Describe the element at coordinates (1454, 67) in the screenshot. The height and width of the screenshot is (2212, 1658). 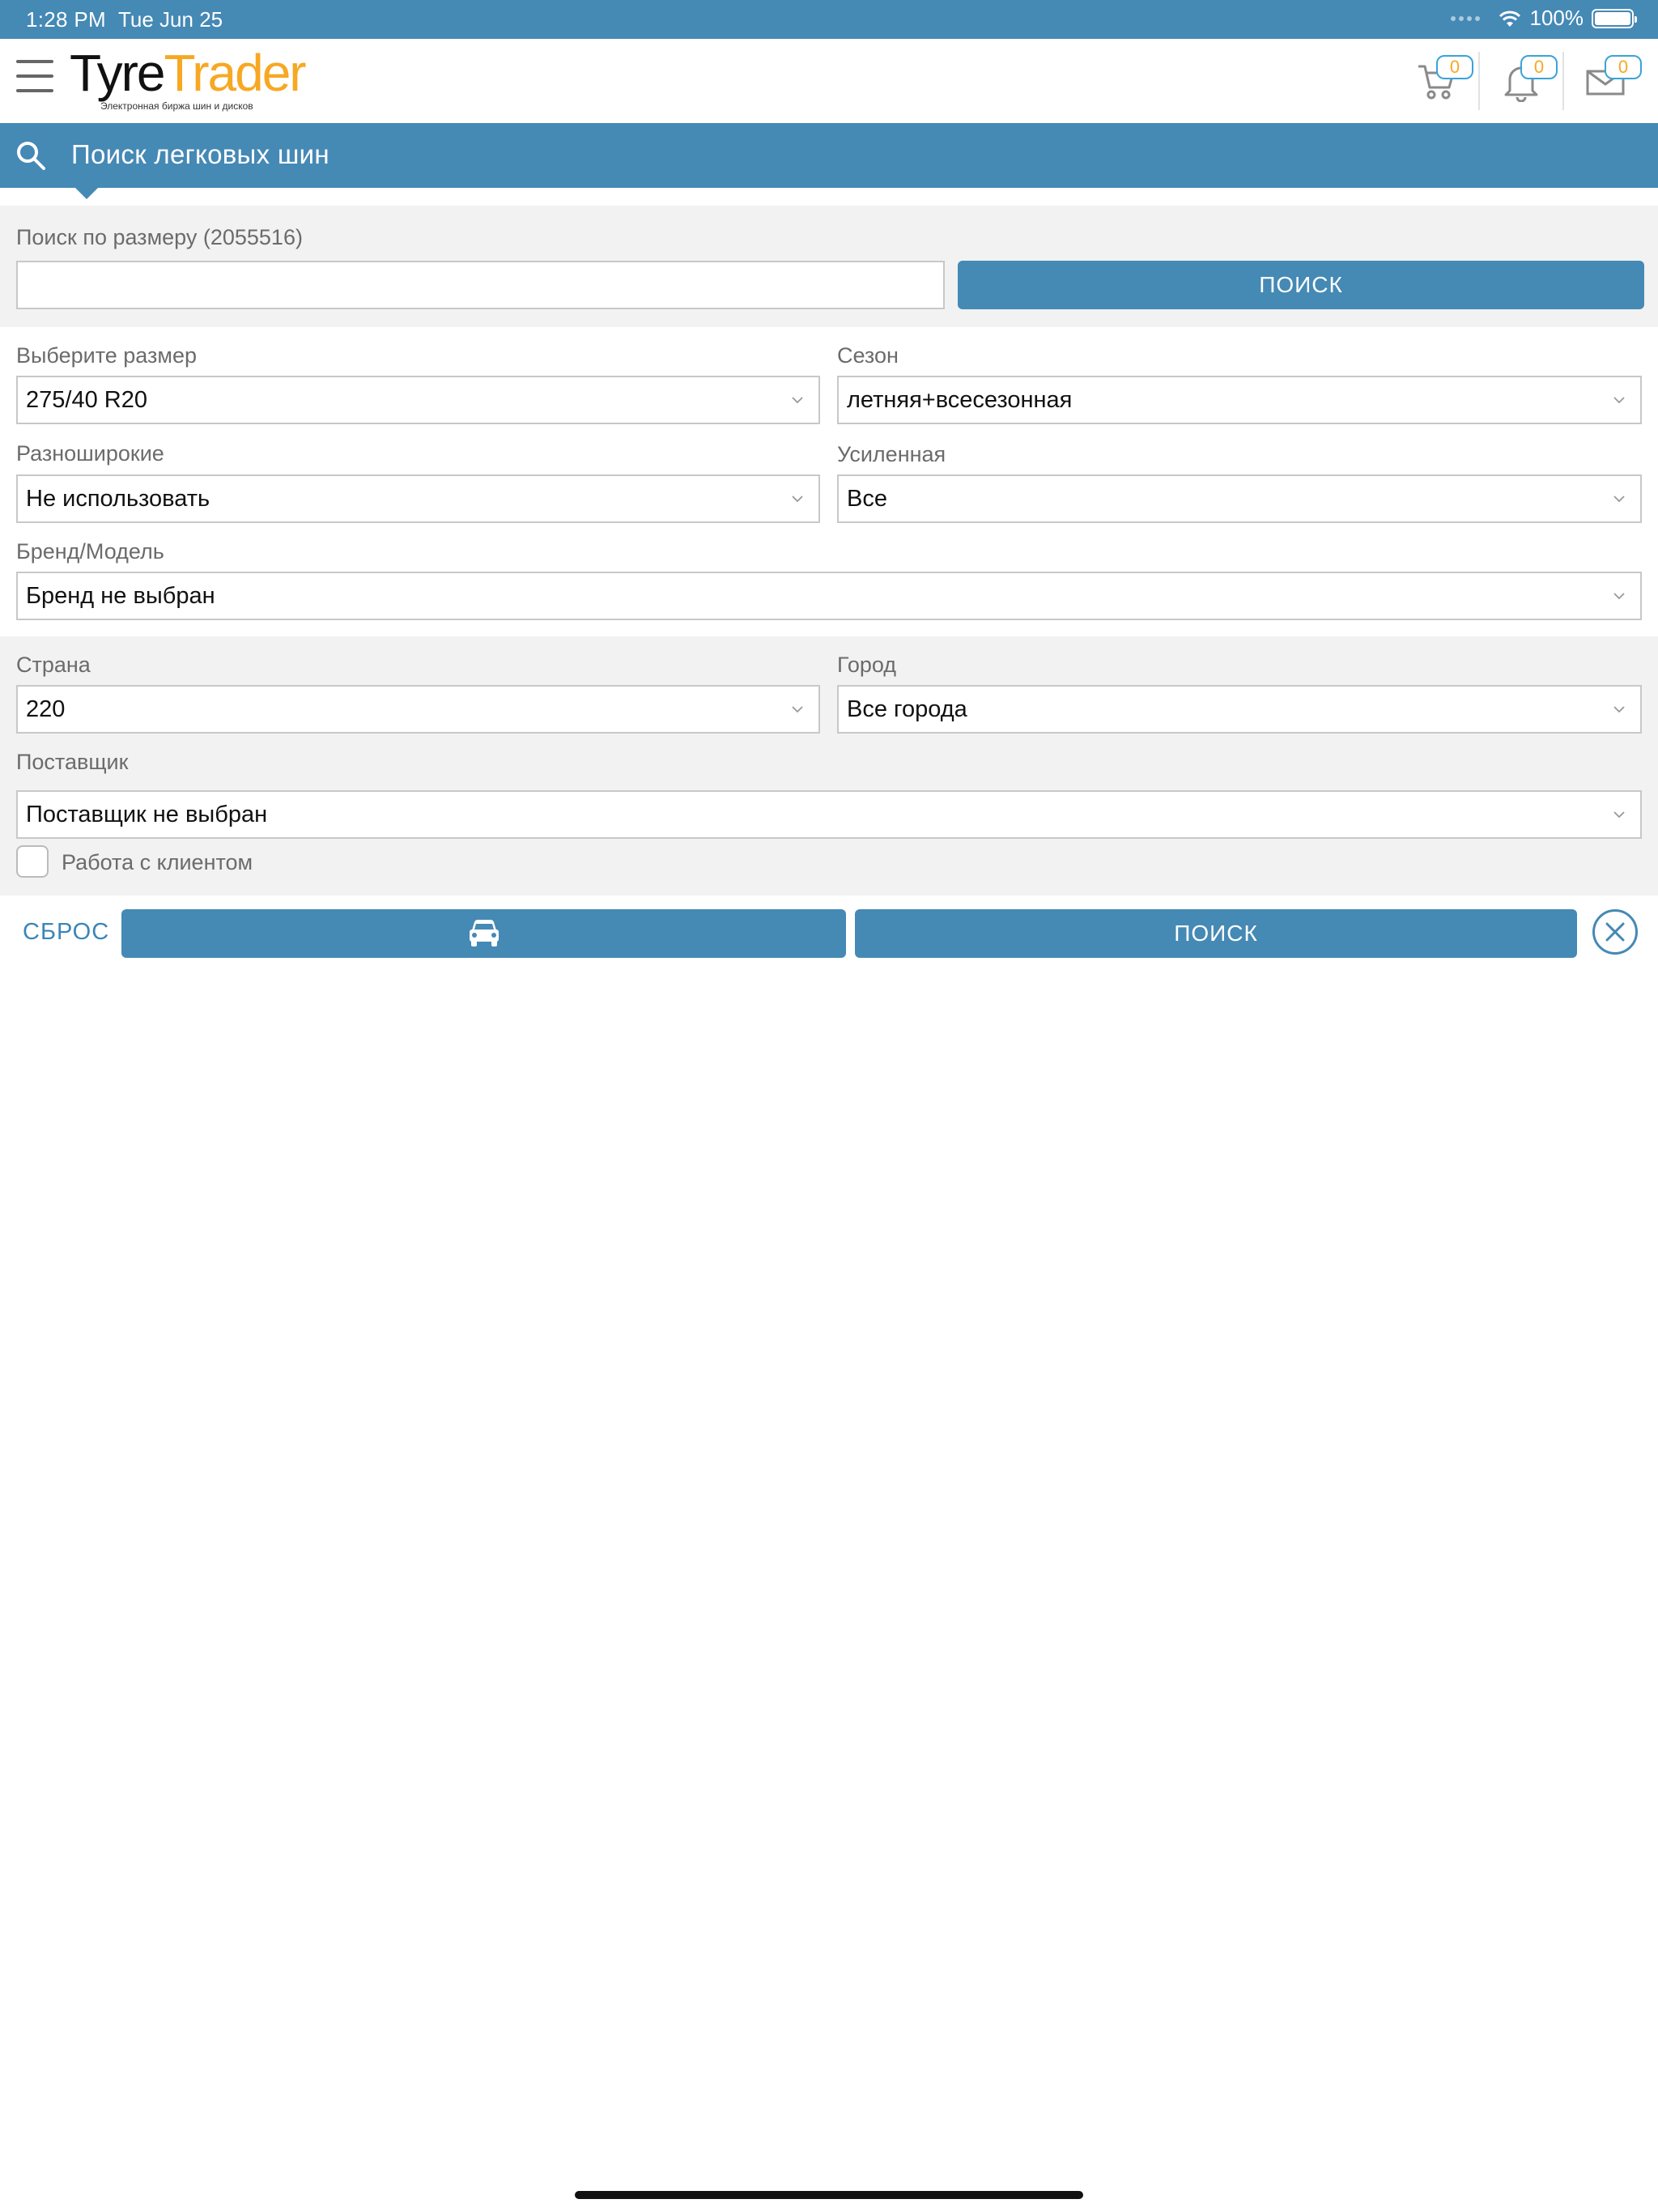
I see `cart-badge: 0` at that location.